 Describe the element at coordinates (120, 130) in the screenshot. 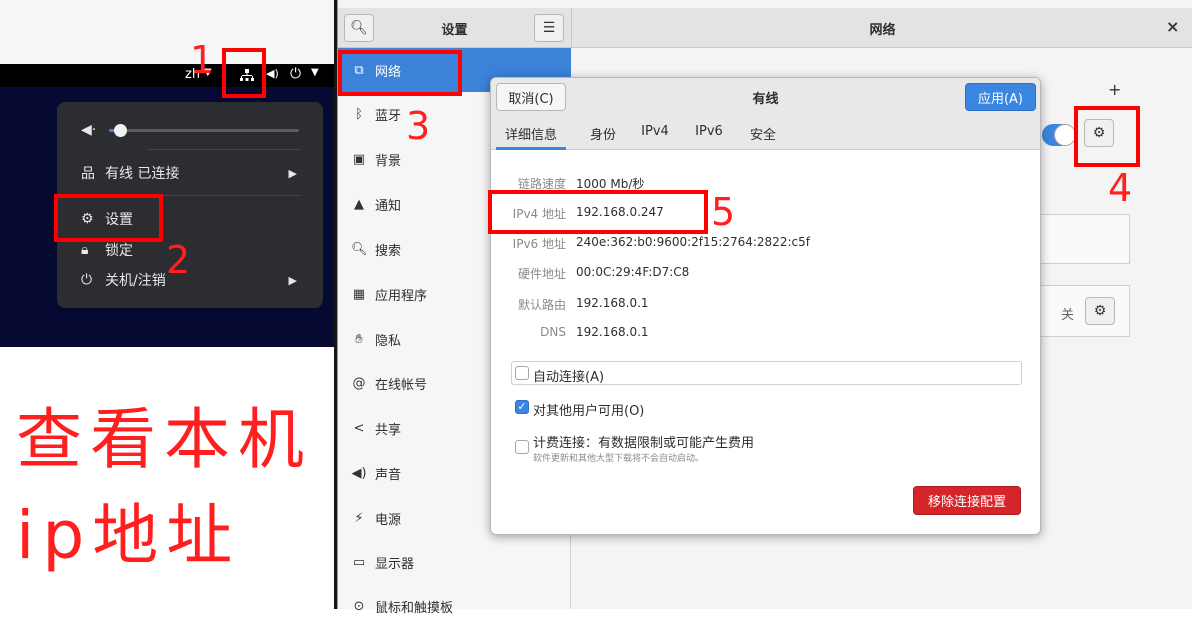

I see `volume-slider-handle` at that location.